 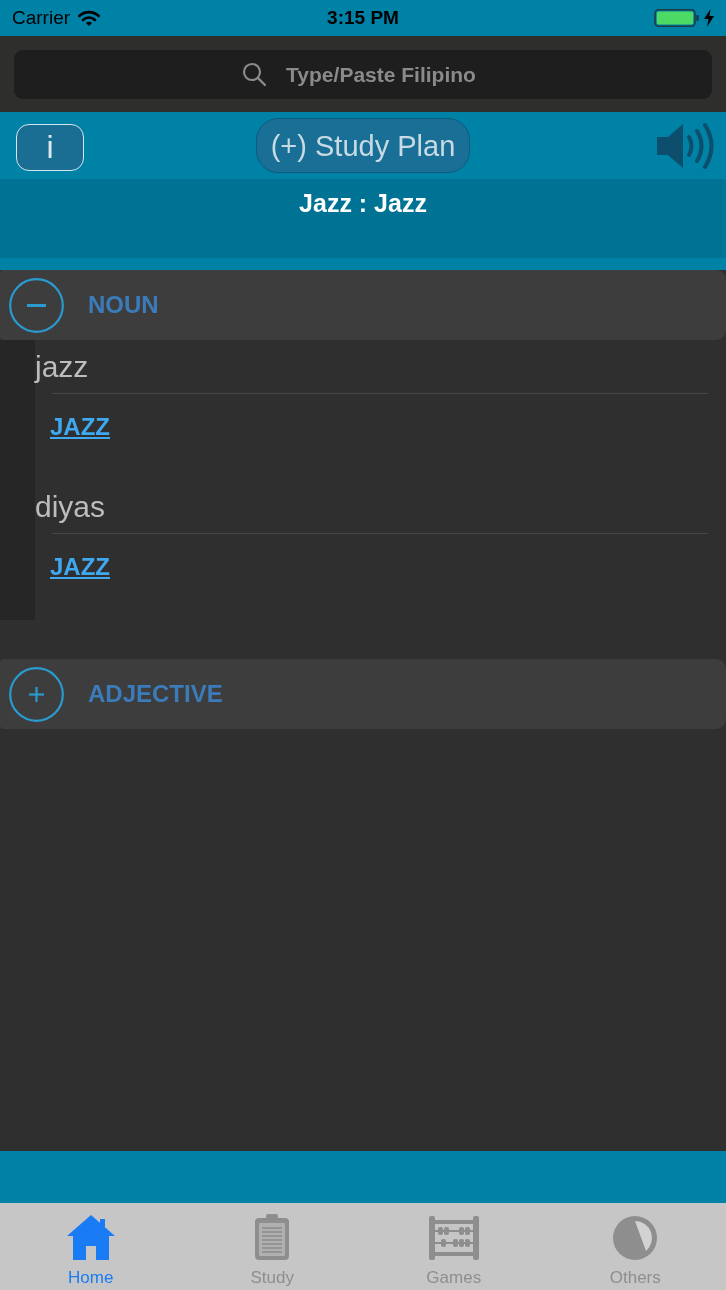 I want to click on info-button: i, so click(x=50, y=147).